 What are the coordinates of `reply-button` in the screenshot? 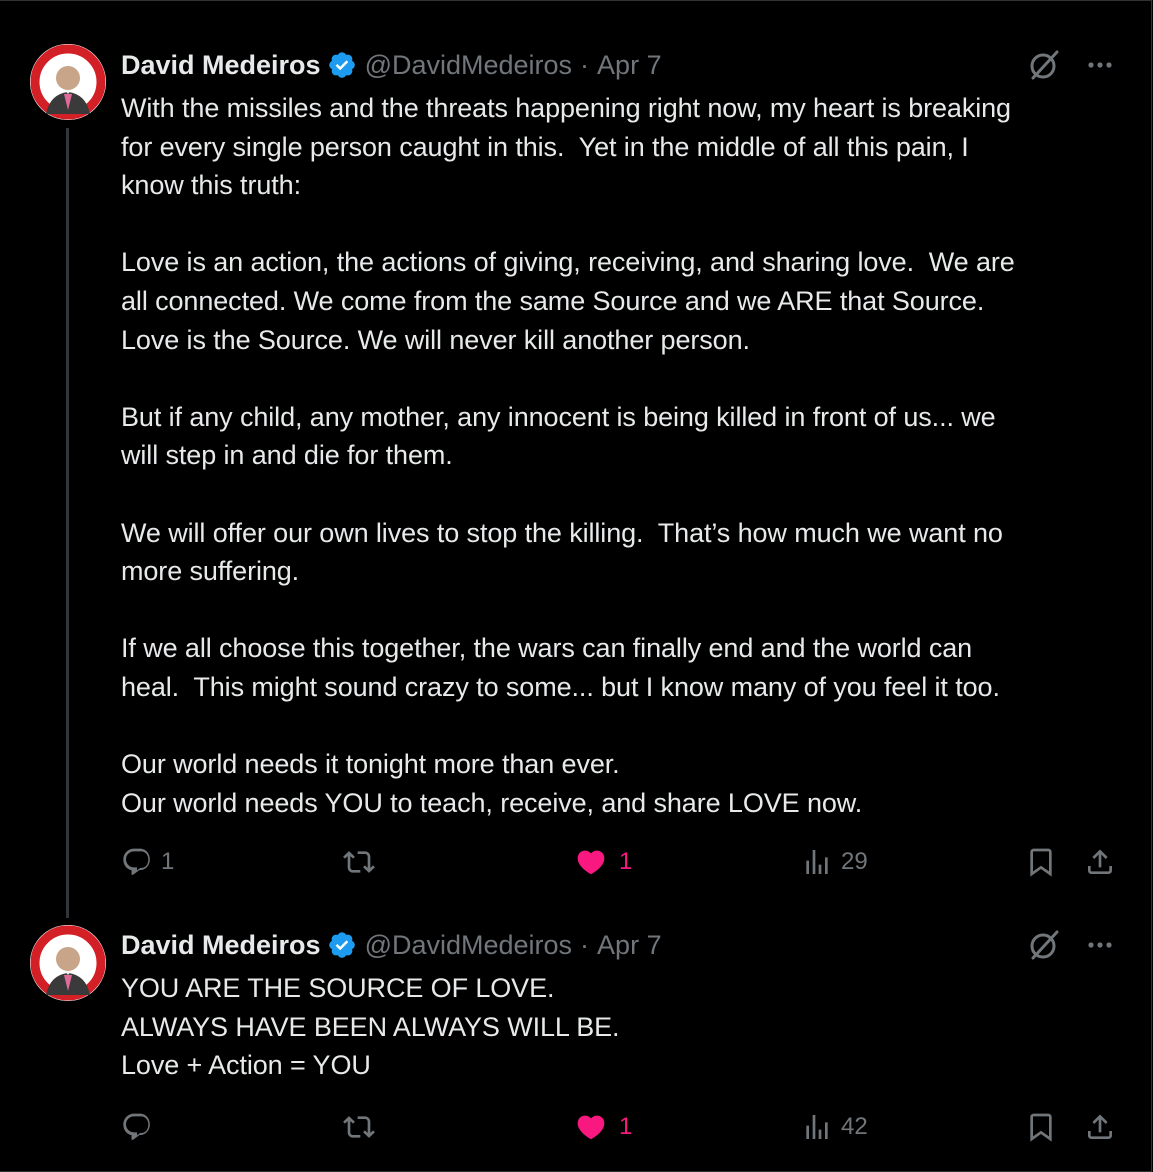 It's located at (141, 1127).